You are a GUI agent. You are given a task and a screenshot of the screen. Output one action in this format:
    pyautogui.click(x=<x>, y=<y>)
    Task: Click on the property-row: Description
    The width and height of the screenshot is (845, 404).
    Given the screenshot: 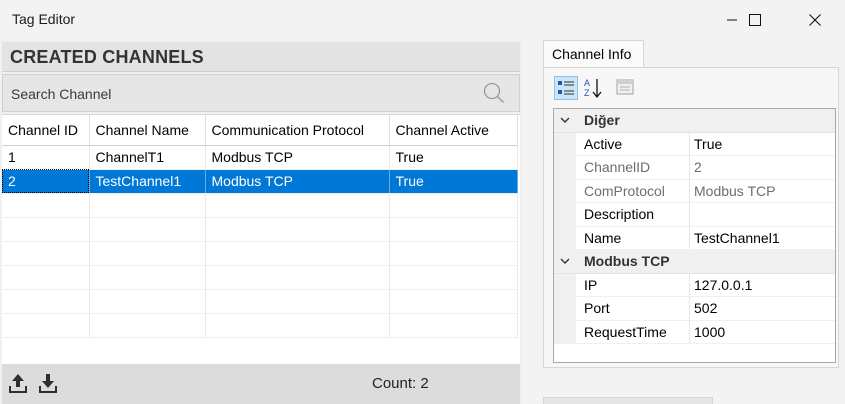 What is the action you would take?
    pyautogui.click(x=694, y=215)
    